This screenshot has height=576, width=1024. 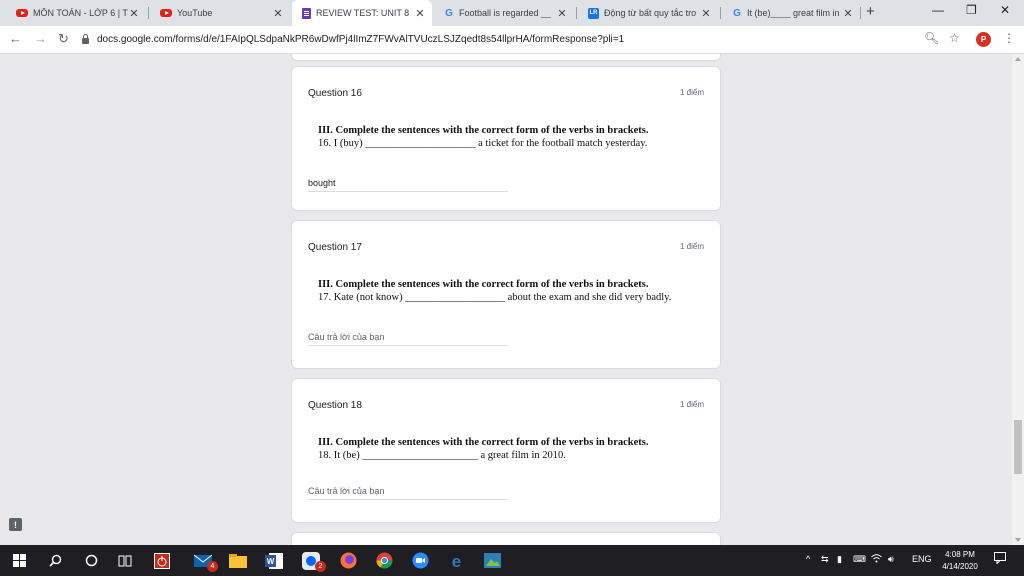 I want to click on next-question-card, so click(x=506, y=538).